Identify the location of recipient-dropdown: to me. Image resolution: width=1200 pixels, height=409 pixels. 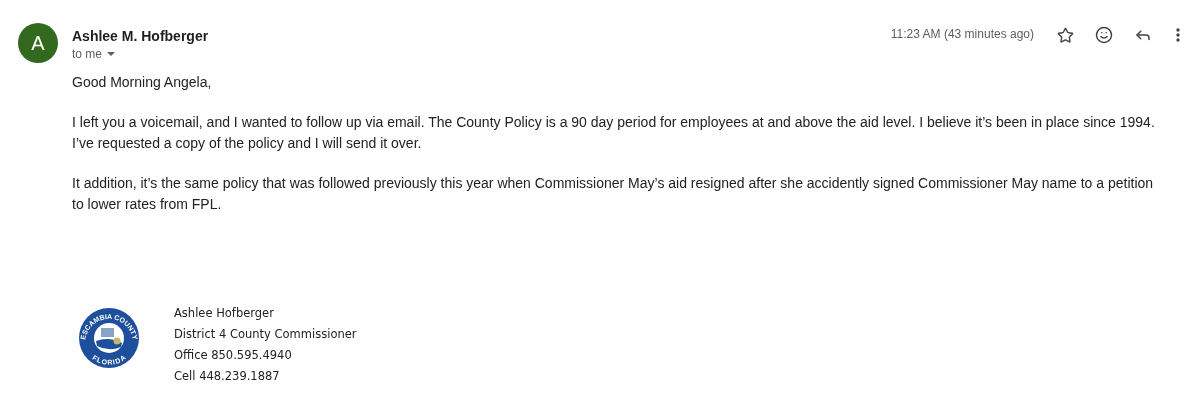
(93, 54).